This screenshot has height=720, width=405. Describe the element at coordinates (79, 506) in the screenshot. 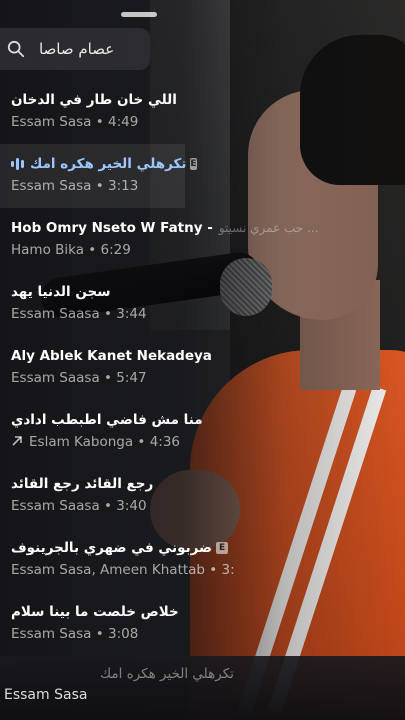

I see `track-subtitle: Essam Saasa • 3:40` at that location.